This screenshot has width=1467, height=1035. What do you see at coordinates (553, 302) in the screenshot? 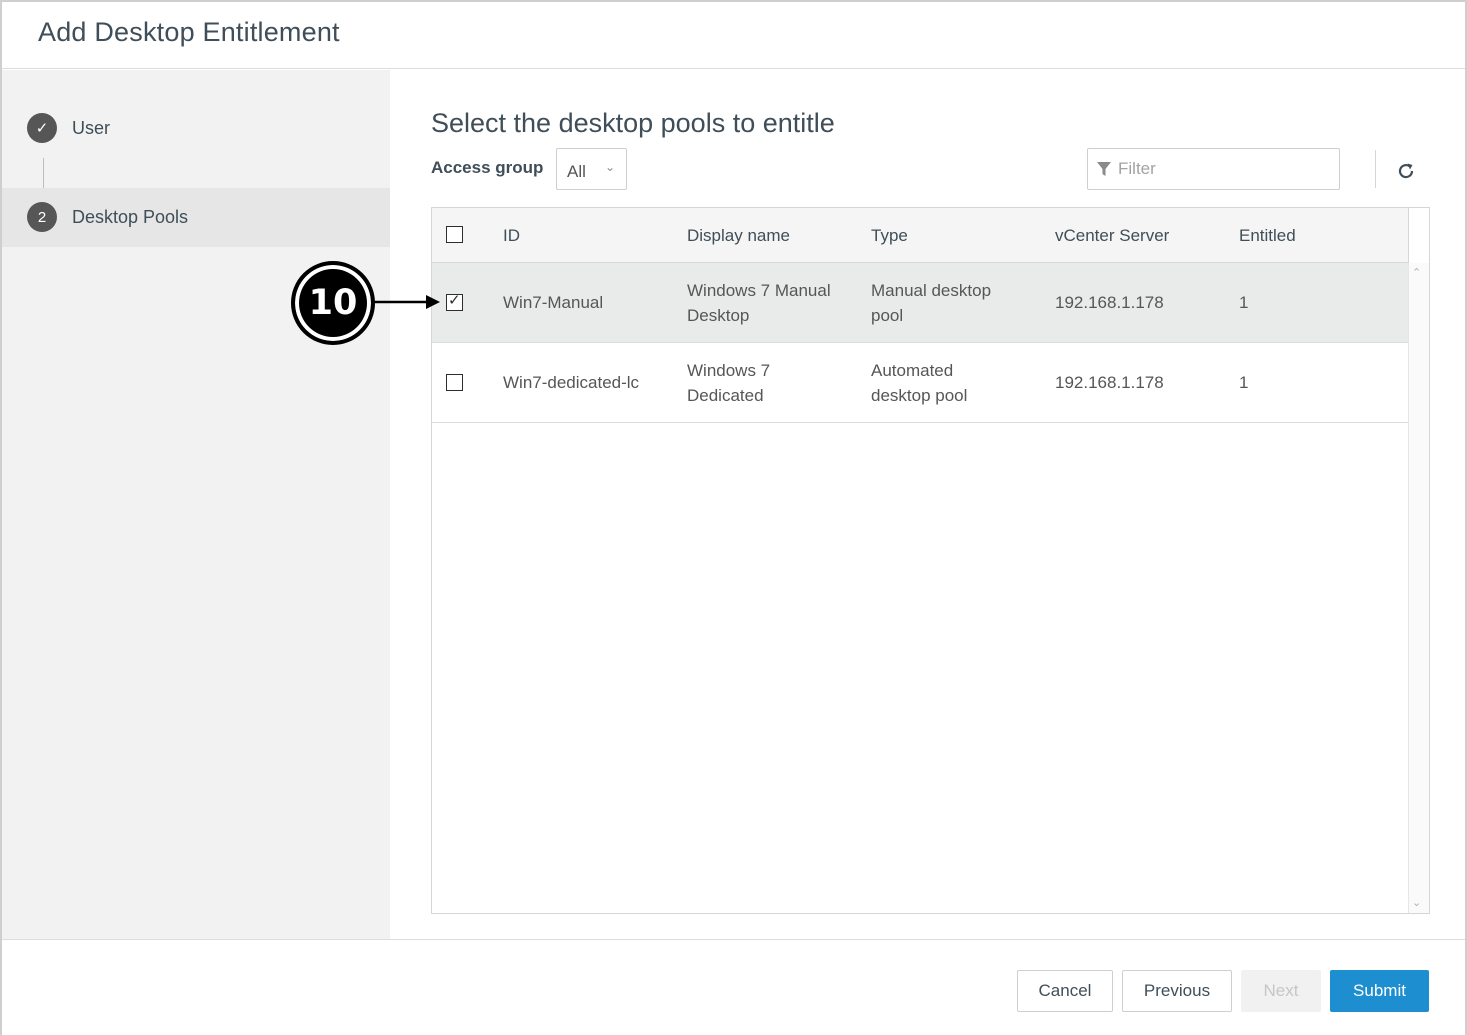
I see `cell-id: Win7-Manual` at bounding box center [553, 302].